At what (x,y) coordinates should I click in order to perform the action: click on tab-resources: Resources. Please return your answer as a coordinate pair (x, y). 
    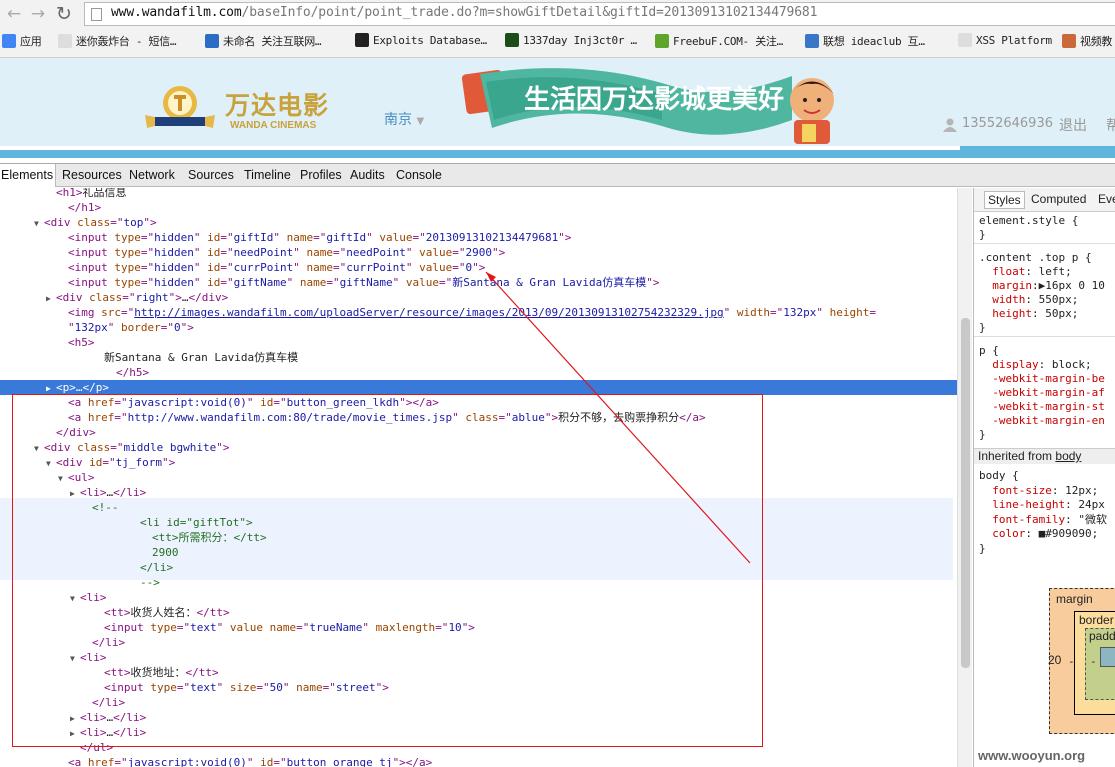
    Looking at the image, I should click on (92, 175).